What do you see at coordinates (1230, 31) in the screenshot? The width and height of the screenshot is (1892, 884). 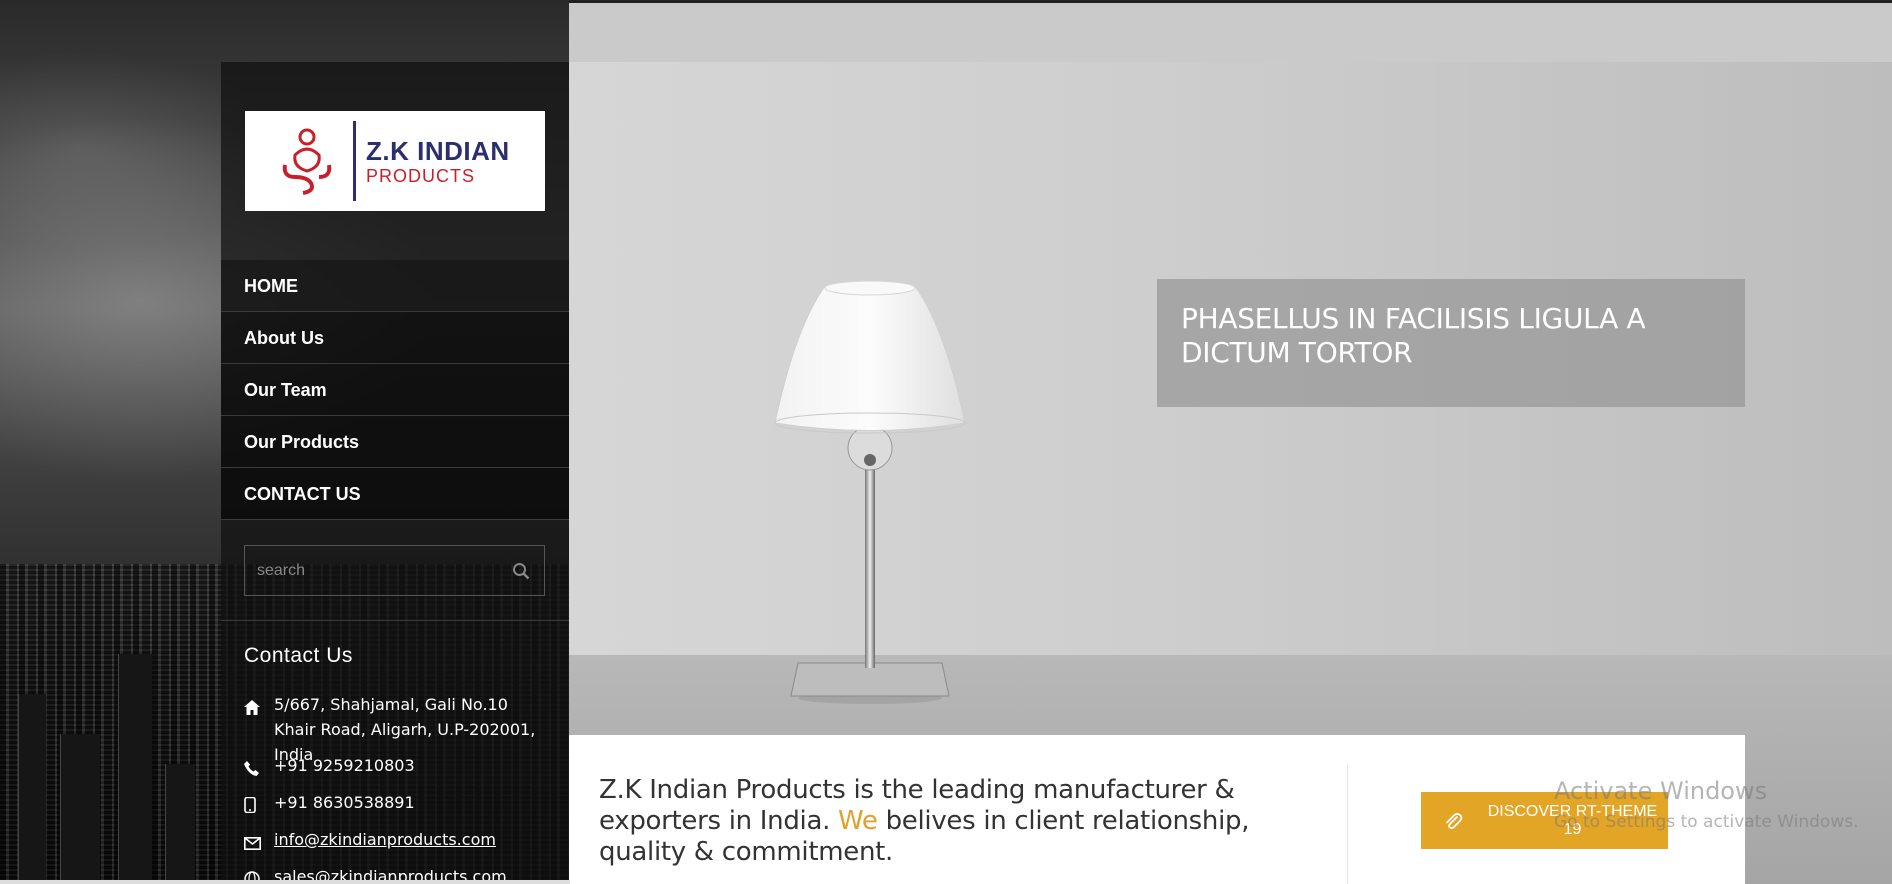 I see `hero-top-strip` at bounding box center [1230, 31].